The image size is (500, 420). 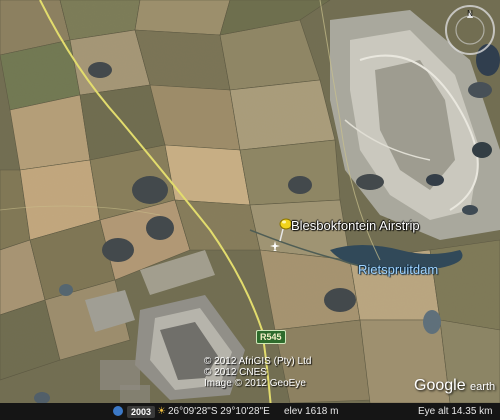 I want to click on brand-earth: earth, so click(x=483, y=387).